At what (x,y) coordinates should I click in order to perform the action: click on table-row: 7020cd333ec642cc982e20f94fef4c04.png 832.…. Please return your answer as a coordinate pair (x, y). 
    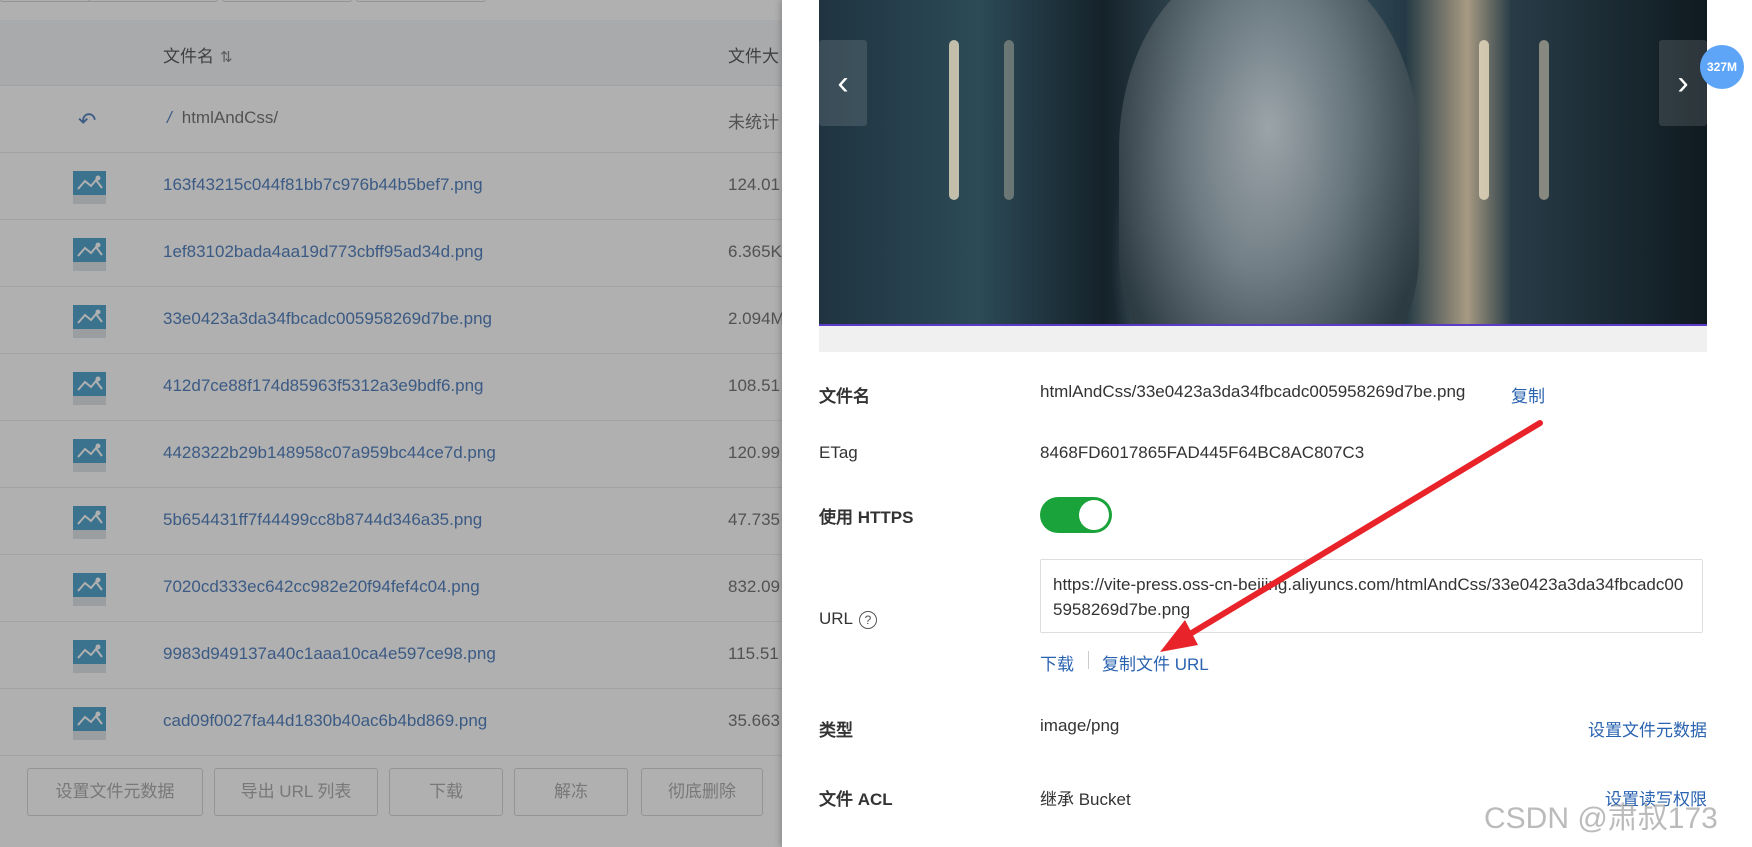
    Looking at the image, I should click on (391, 588).